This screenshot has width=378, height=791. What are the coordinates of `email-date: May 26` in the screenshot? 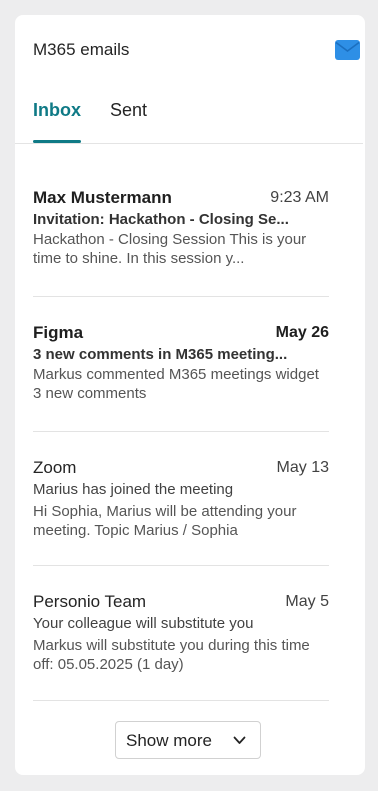 It's located at (302, 332).